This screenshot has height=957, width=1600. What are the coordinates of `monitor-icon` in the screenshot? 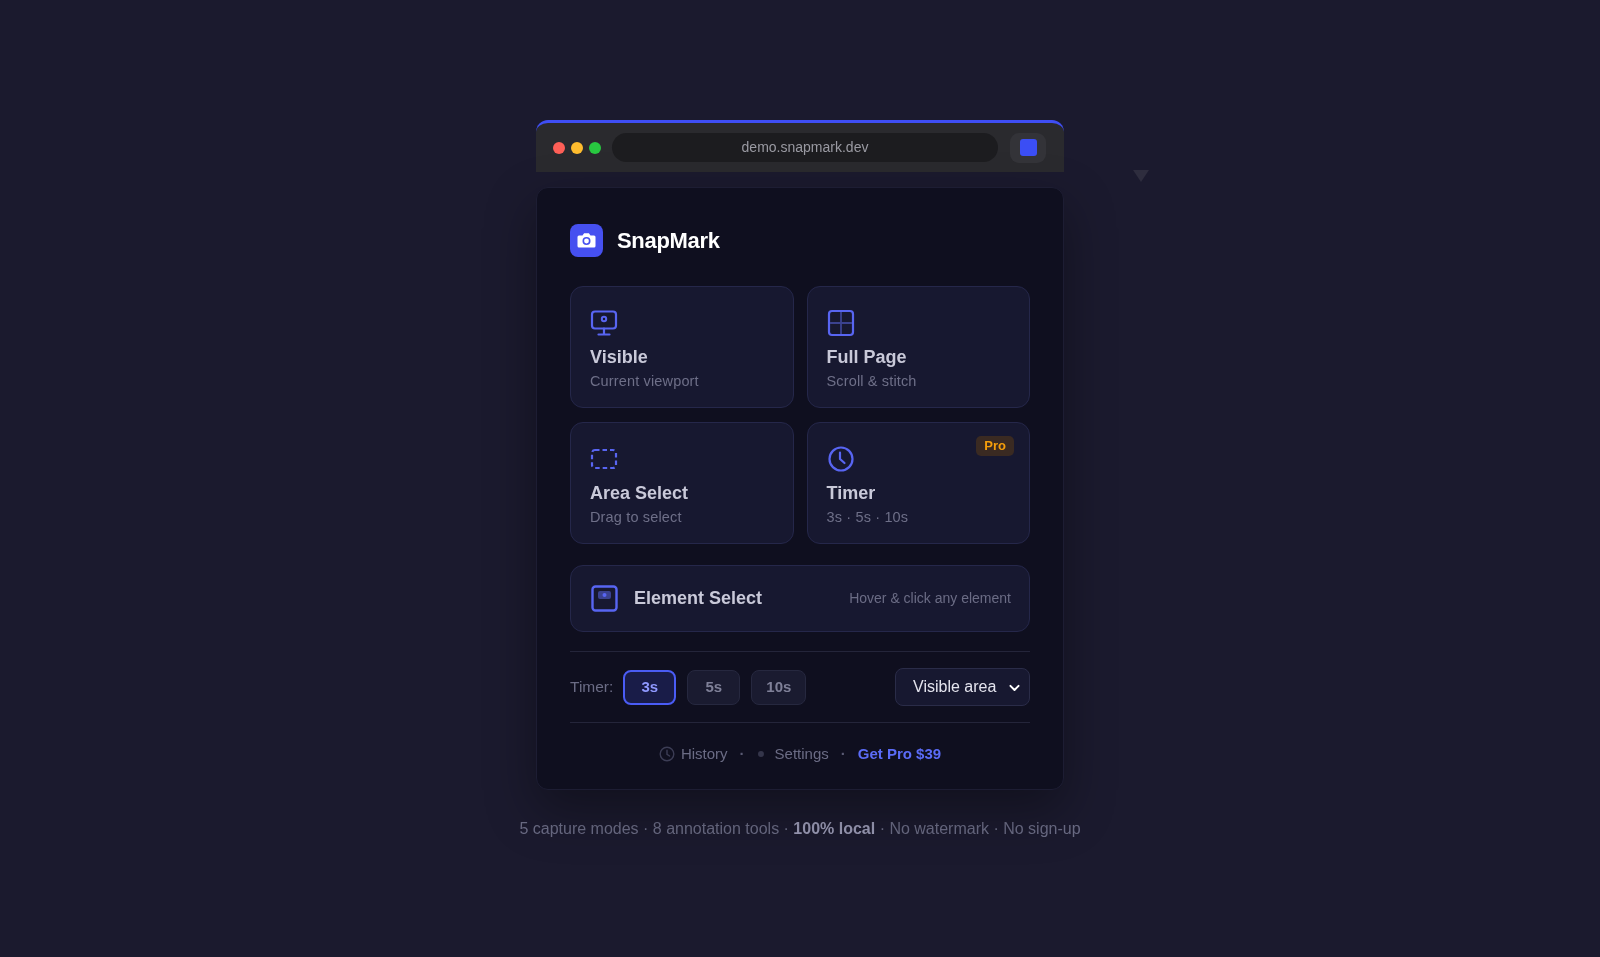 It's located at (604, 323).